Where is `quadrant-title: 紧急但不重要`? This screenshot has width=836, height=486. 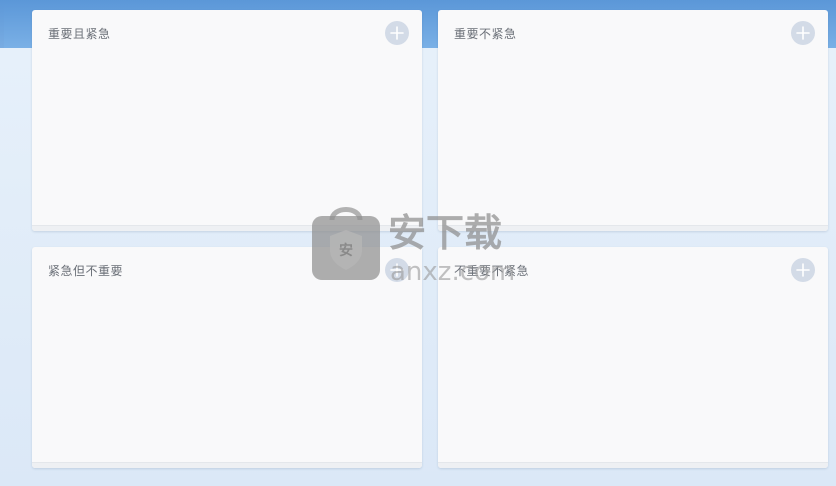 quadrant-title: 紧急但不重要 is located at coordinates (86, 271).